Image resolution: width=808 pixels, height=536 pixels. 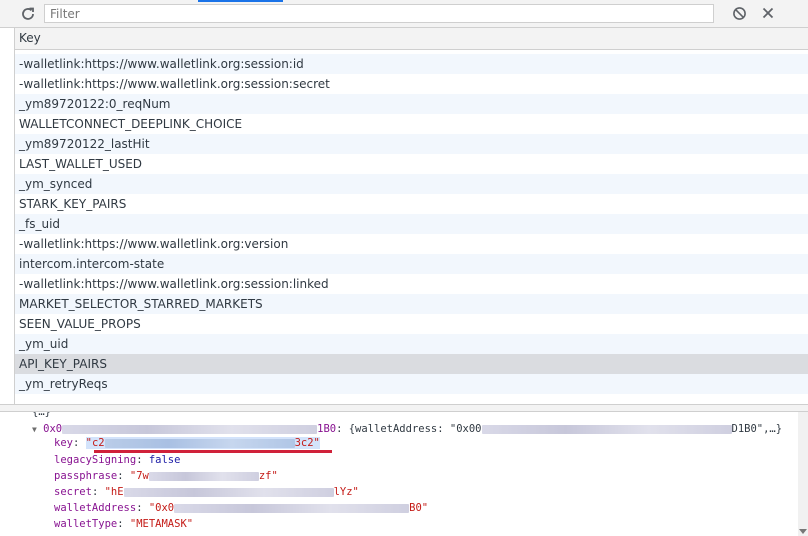 I want to click on object-summary-start: : {walletAddress: "0x00, so click(x=409, y=429).